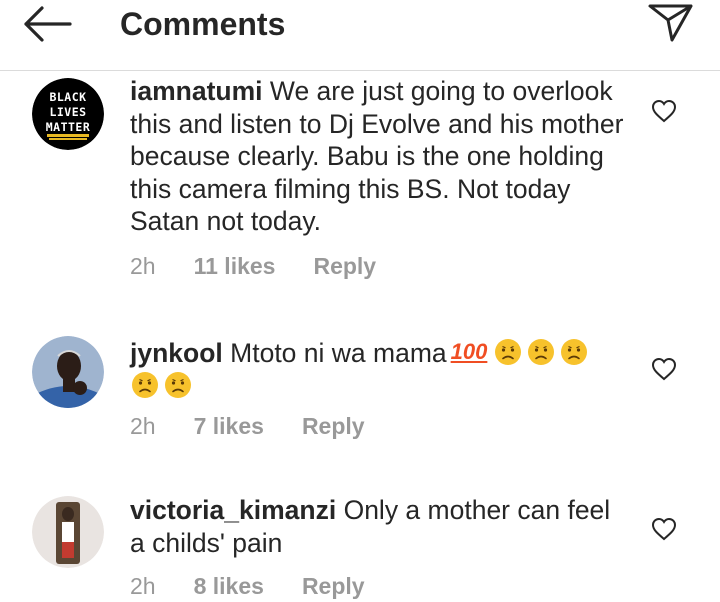 The image size is (720, 602). Describe the element at coordinates (235, 266) in the screenshot. I see `likes-count: 11 likes` at that location.